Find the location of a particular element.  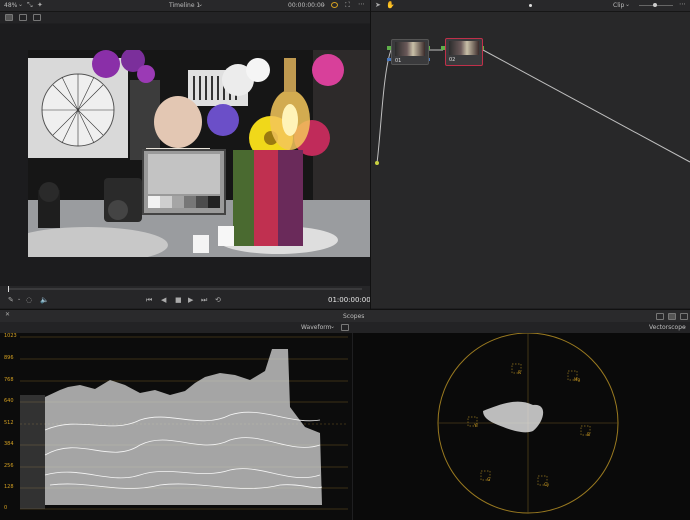

loop-icon: ⟲ is located at coordinates (218, 300).